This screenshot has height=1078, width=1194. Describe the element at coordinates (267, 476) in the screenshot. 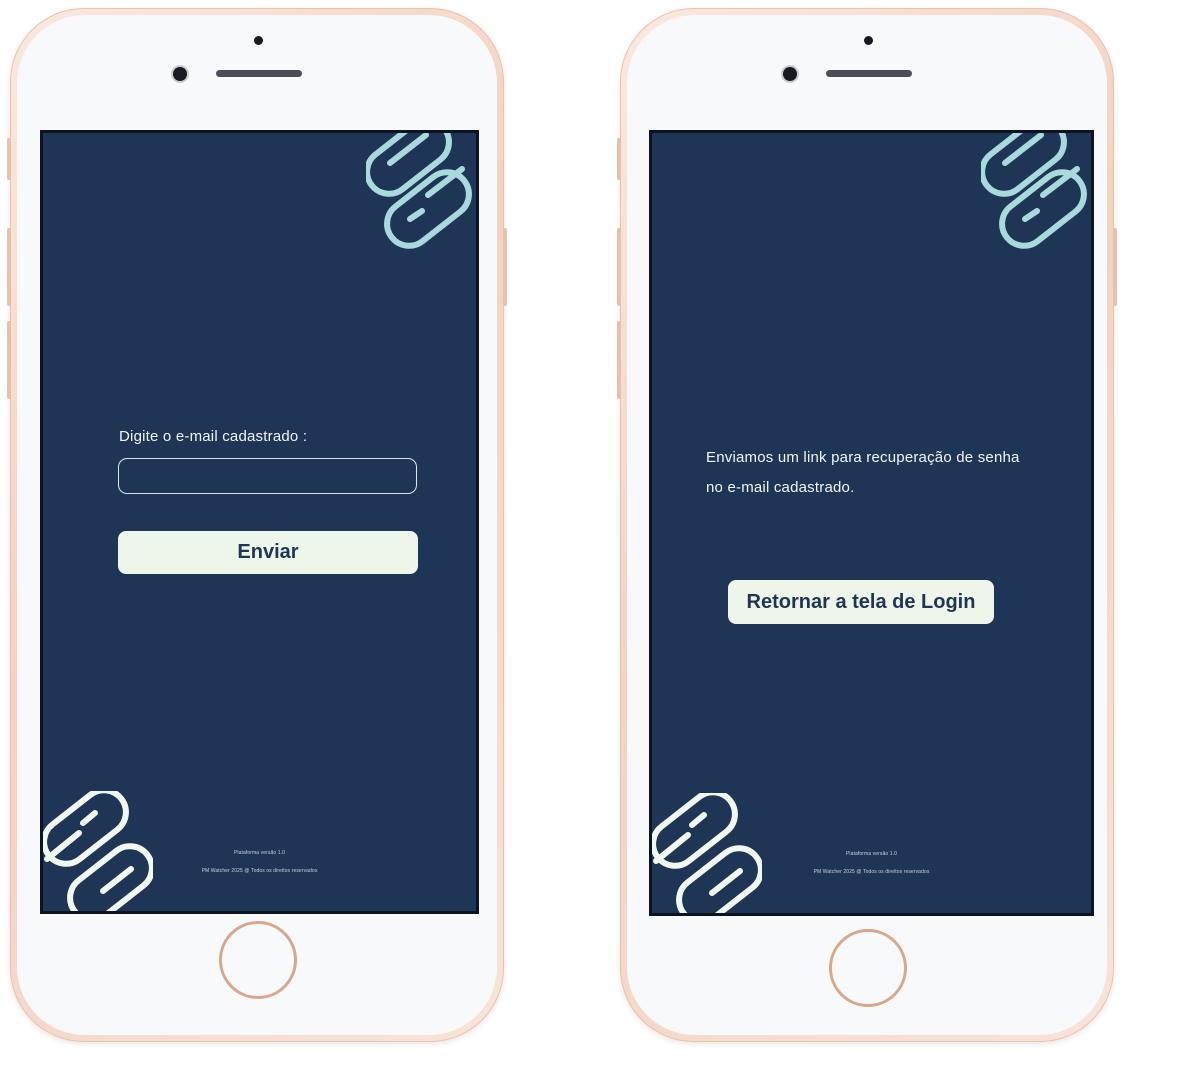

I see `email-input` at that location.